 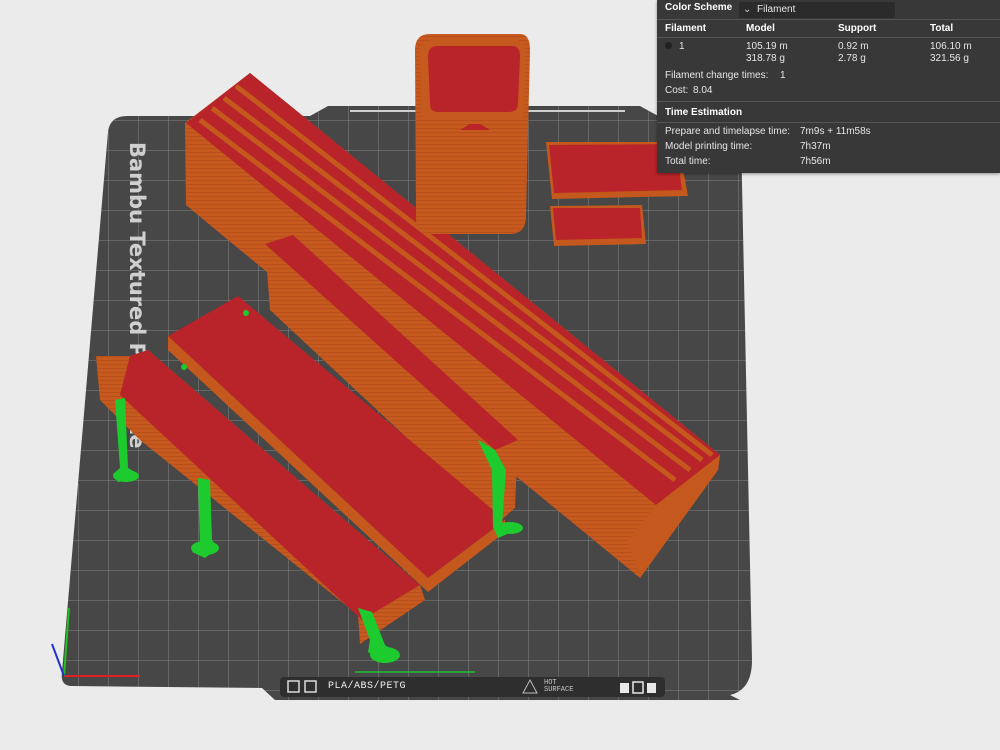 I want to click on total-weight: 321.56 g, so click(x=949, y=58).